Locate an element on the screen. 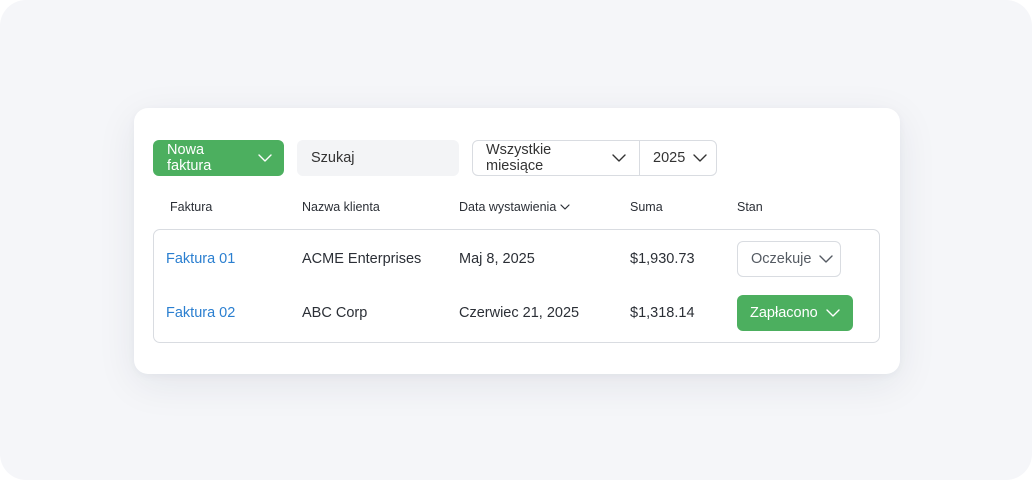 The height and width of the screenshot is (480, 1032). column-header-label: Stan is located at coordinates (750, 207).